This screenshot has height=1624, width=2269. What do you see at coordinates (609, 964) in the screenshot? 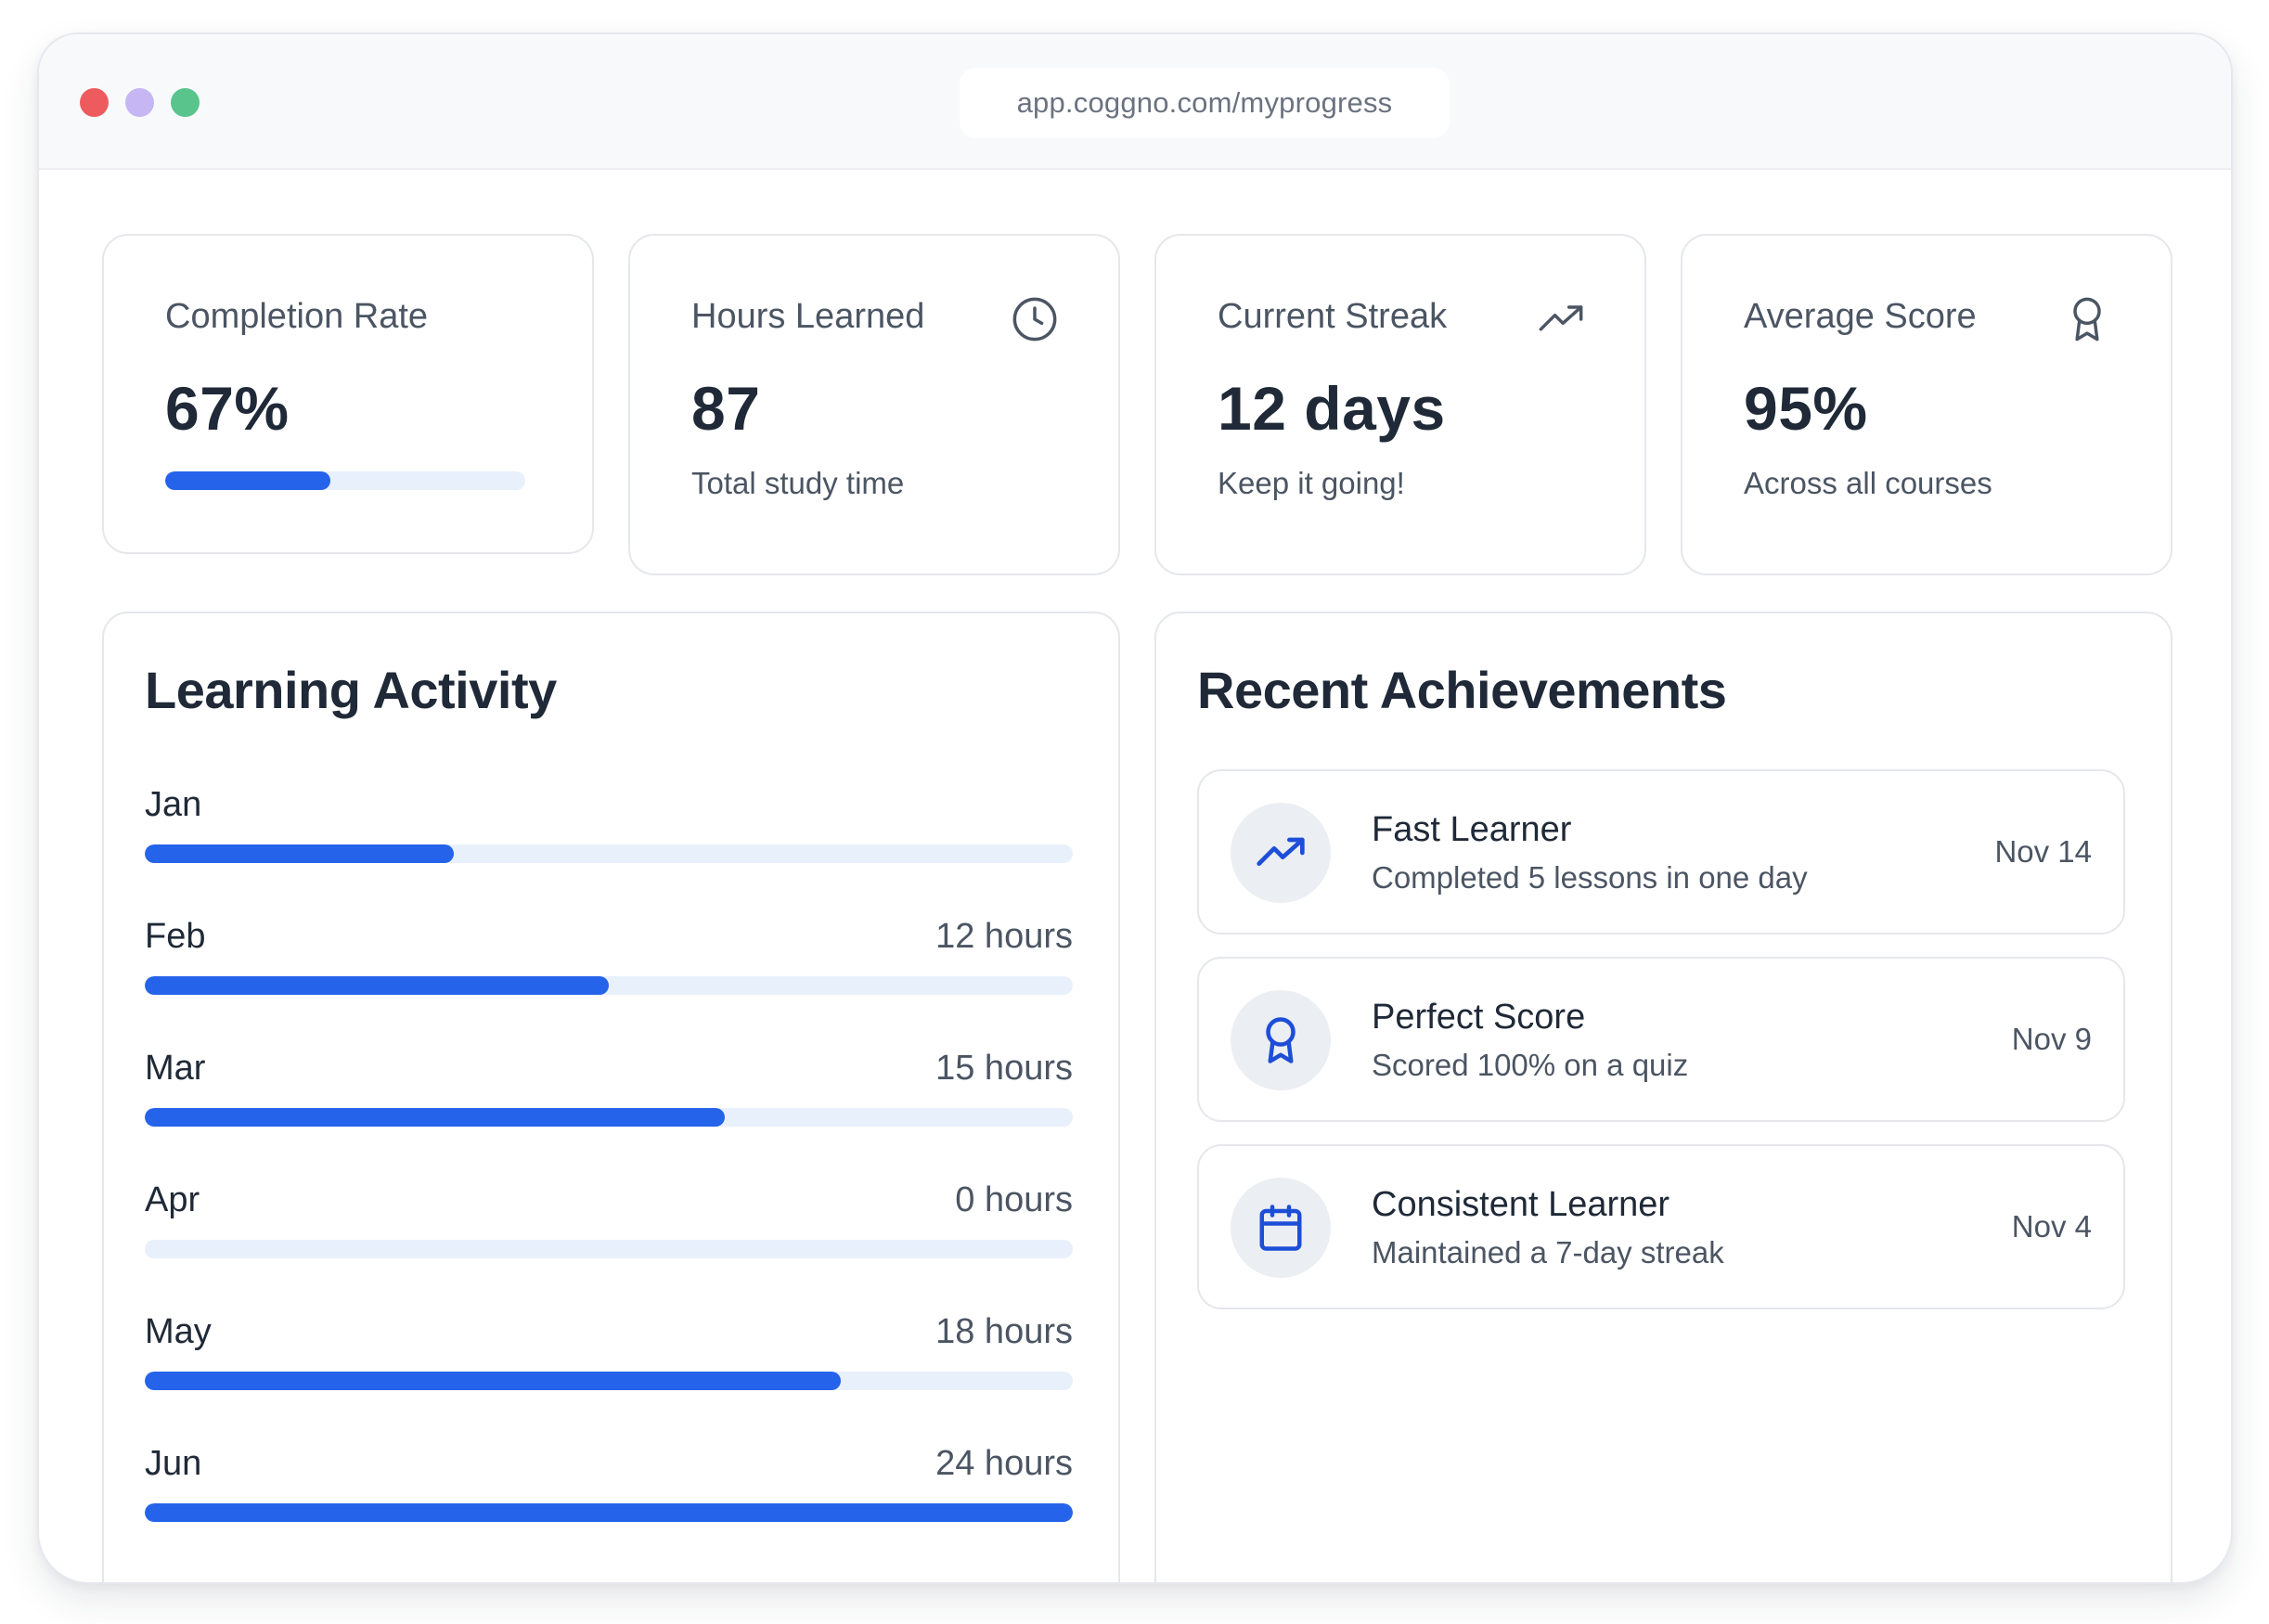
I see `activity-row-feb: Feb 12 hours` at bounding box center [609, 964].